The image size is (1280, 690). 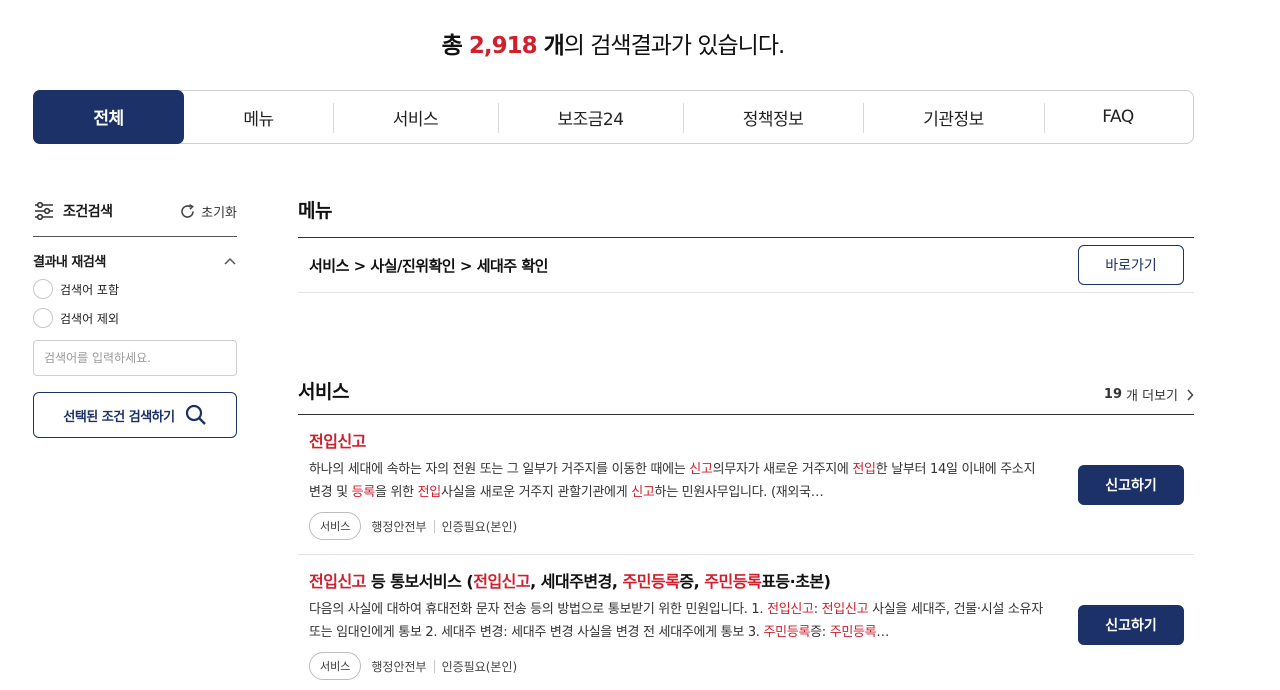 I want to click on text-segment: 을 위한, so click(x=396, y=492).